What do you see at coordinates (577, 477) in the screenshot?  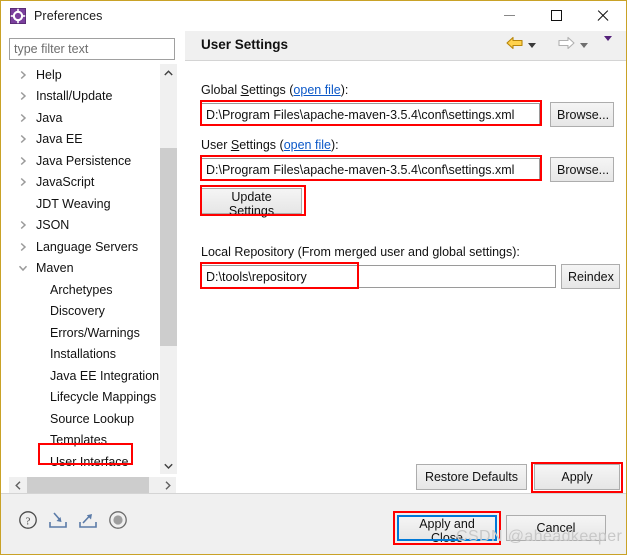 I see `apply-button: Apply` at bounding box center [577, 477].